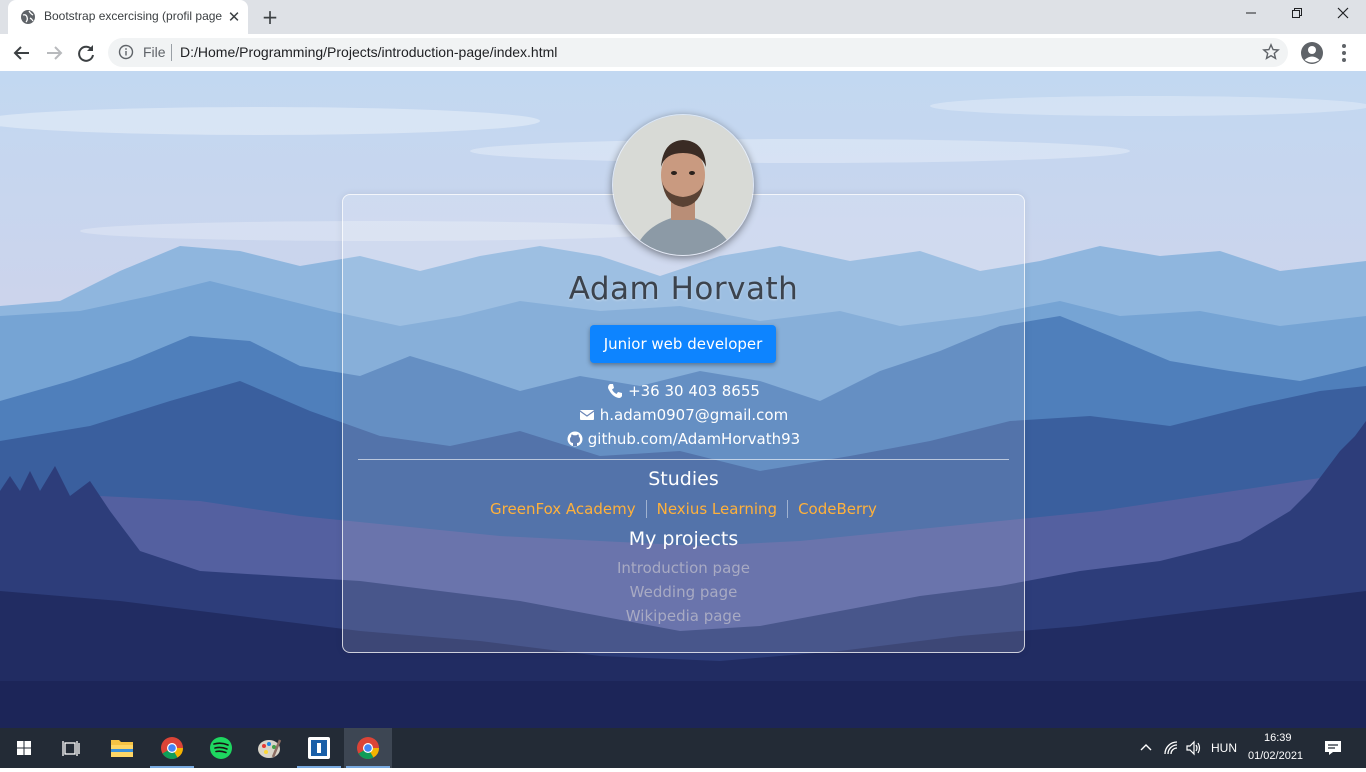  Describe the element at coordinates (270, 17) in the screenshot. I see `new-tab-button: +` at that location.